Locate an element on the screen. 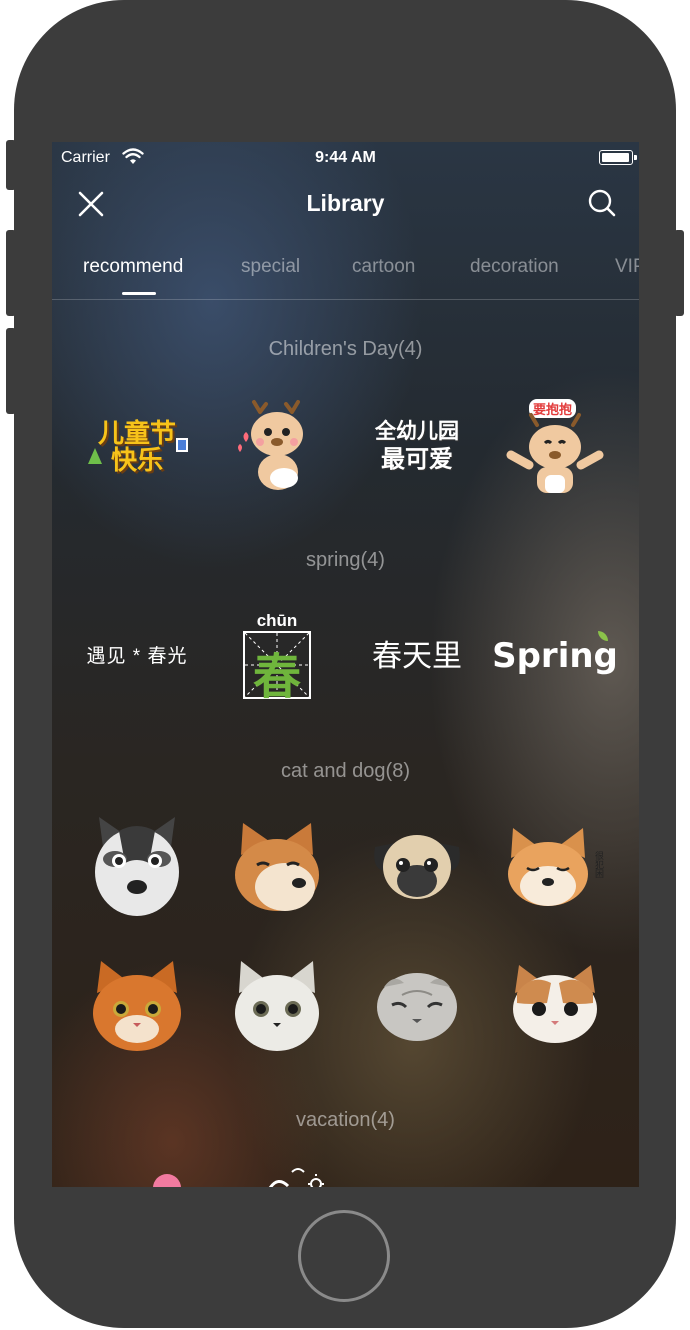 This screenshot has height=1330, width=690. status-time: 9:44 AM is located at coordinates (345, 157).